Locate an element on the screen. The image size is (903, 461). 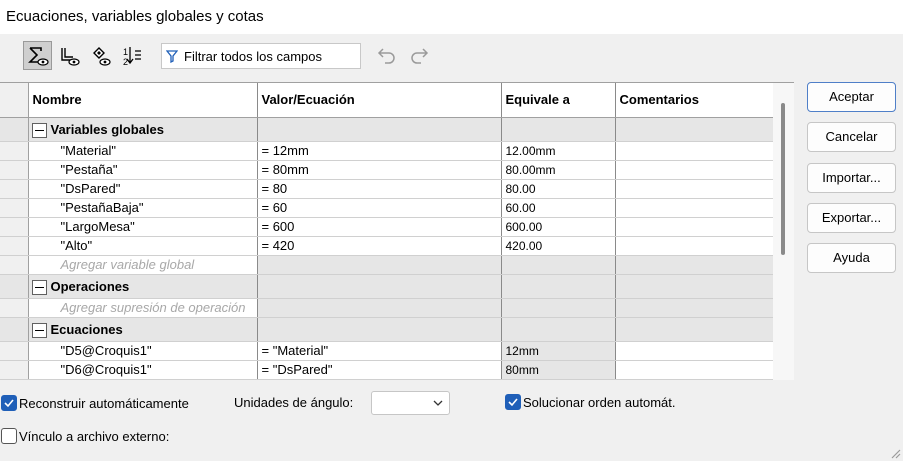
sort-order-icon: 1 2 is located at coordinates (132, 56).